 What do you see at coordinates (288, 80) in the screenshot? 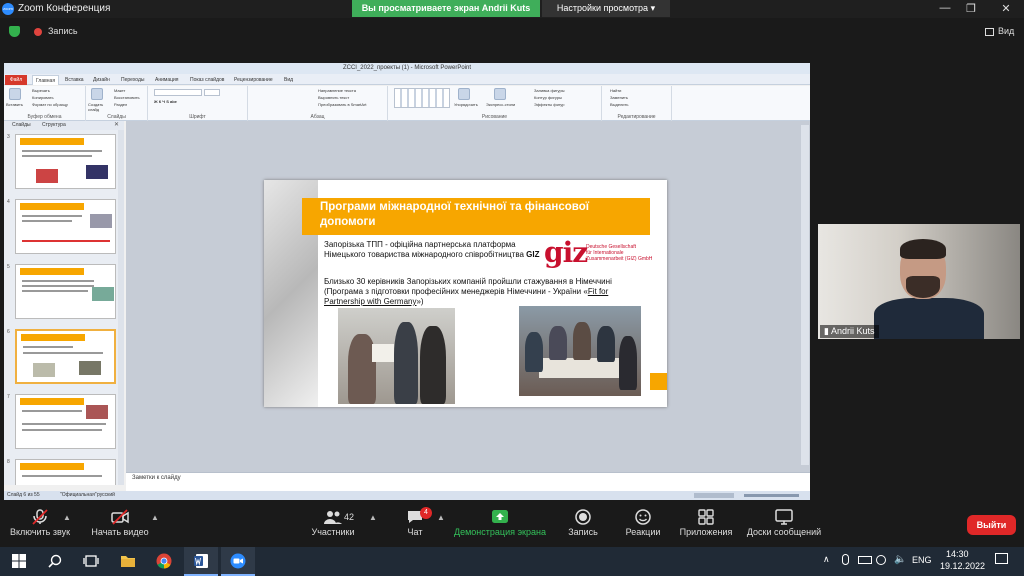
I see `ppt-tab-view: Вид` at bounding box center [288, 80].